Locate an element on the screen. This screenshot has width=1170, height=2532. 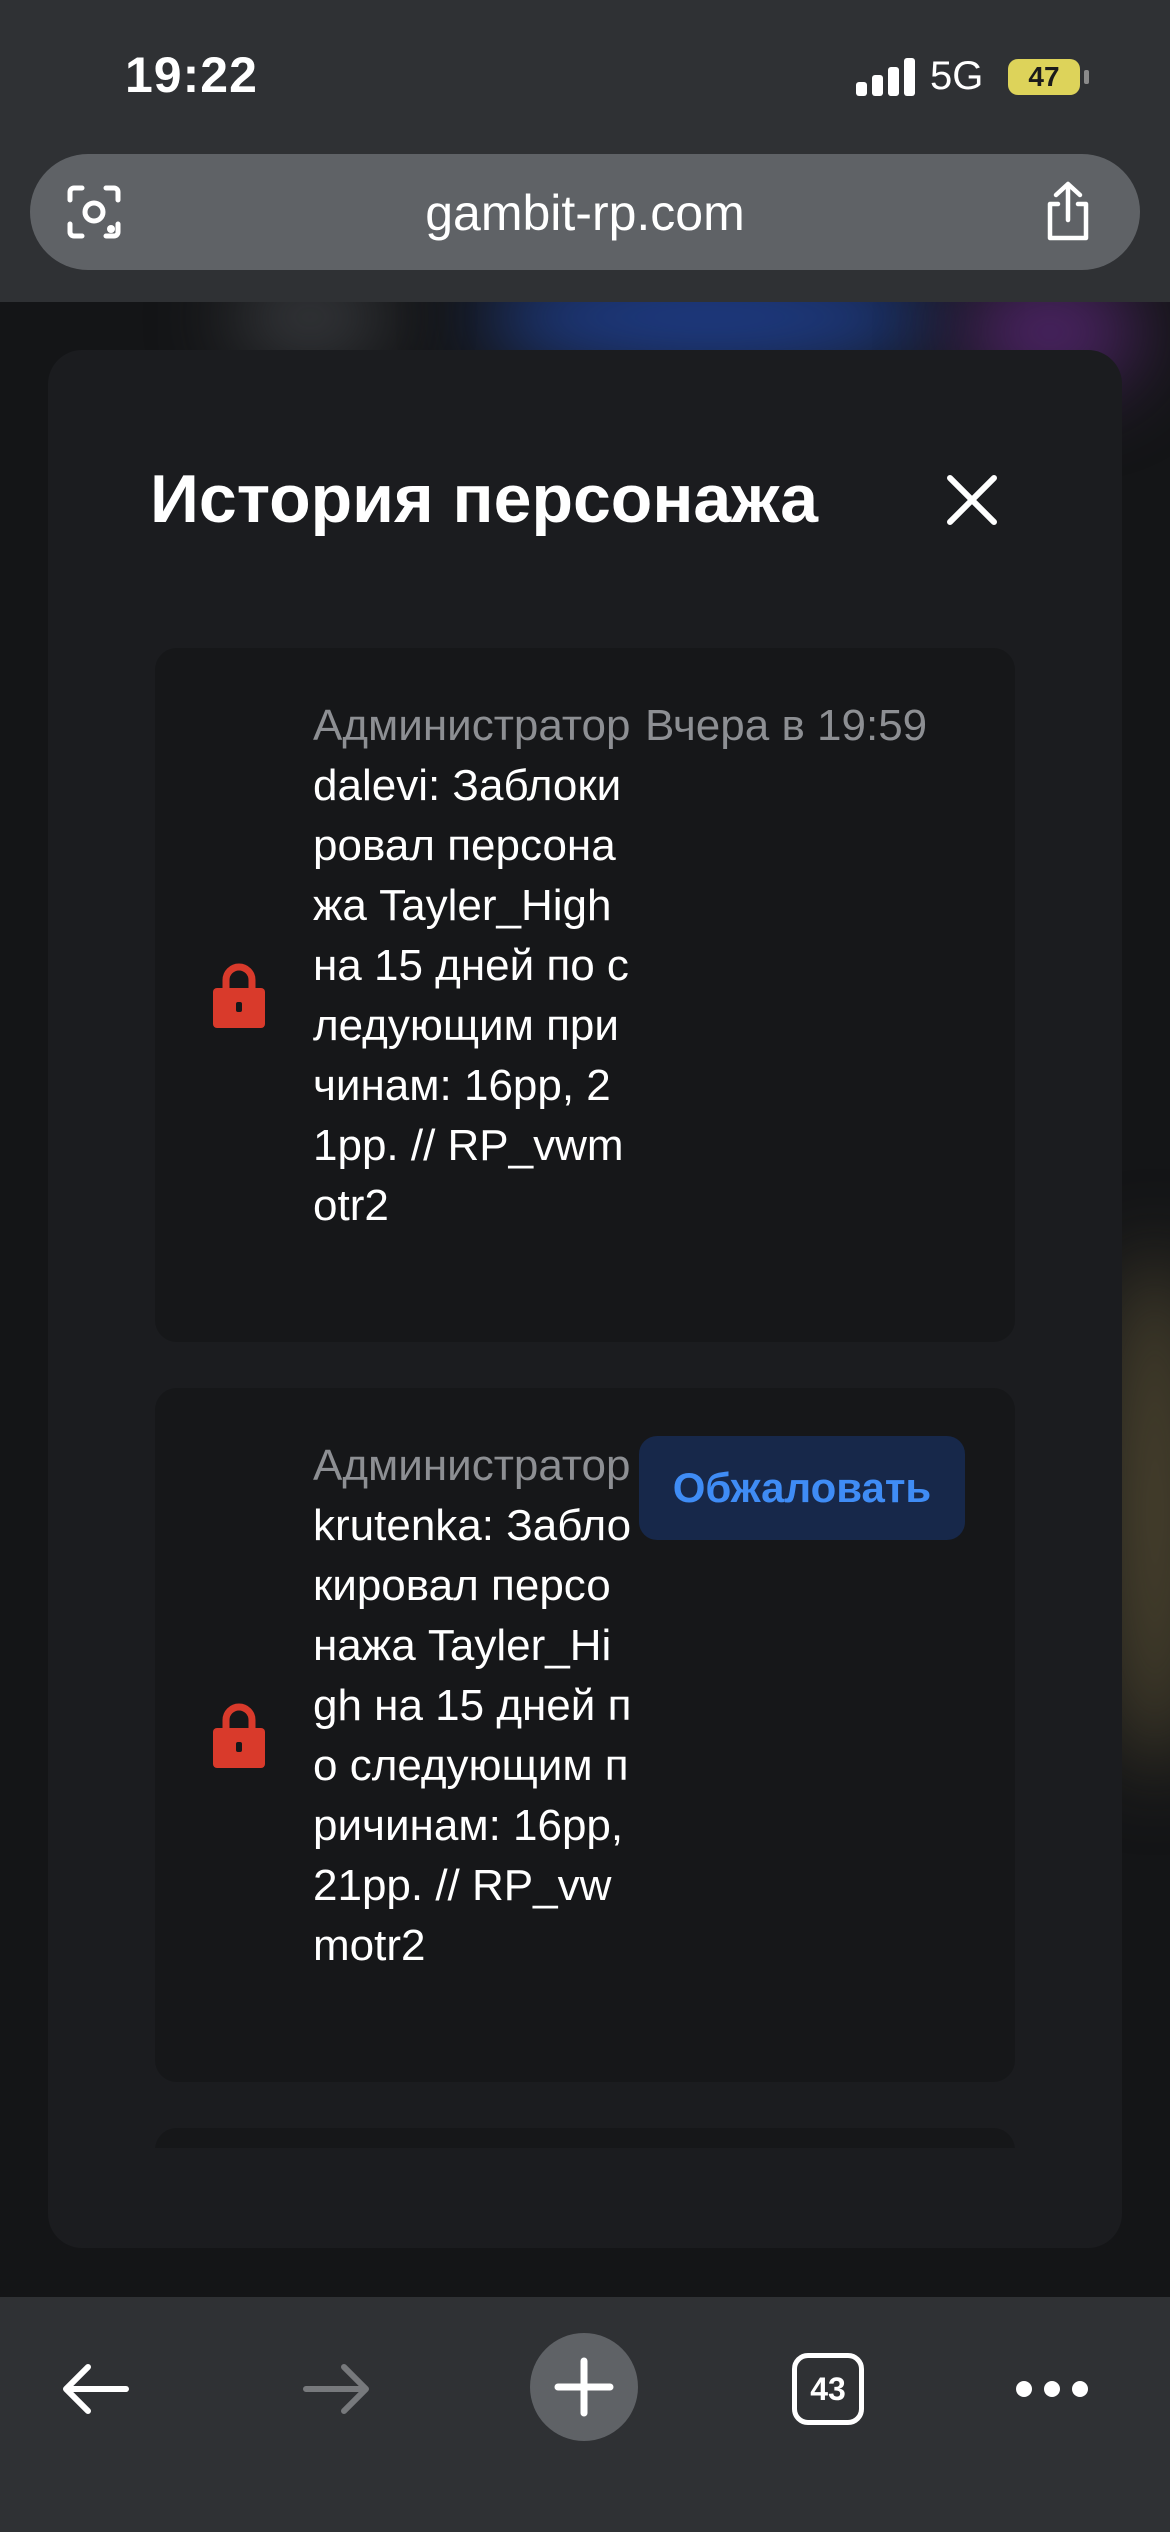
browser-header: gambit-rp.com is located at coordinates (585, 226).